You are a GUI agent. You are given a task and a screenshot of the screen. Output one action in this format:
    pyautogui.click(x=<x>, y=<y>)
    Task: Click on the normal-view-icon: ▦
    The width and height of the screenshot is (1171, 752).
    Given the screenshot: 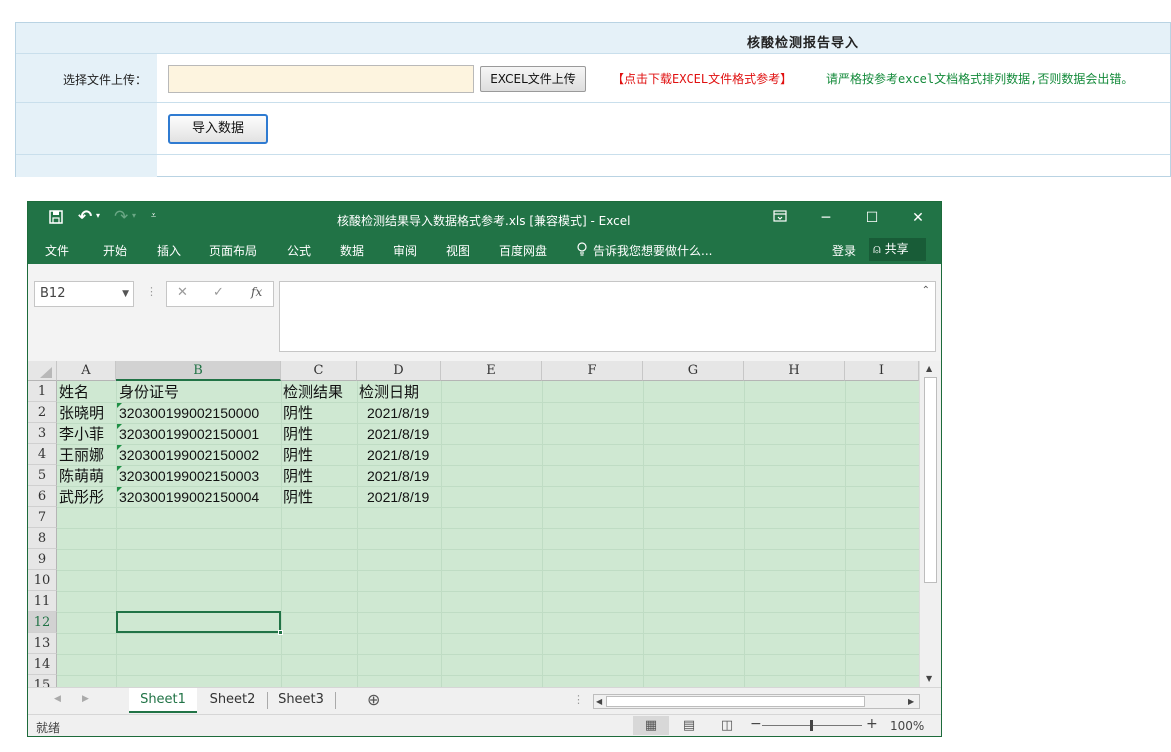 What is the action you would take?
    pyautogui.click(x=651, y=725)
    